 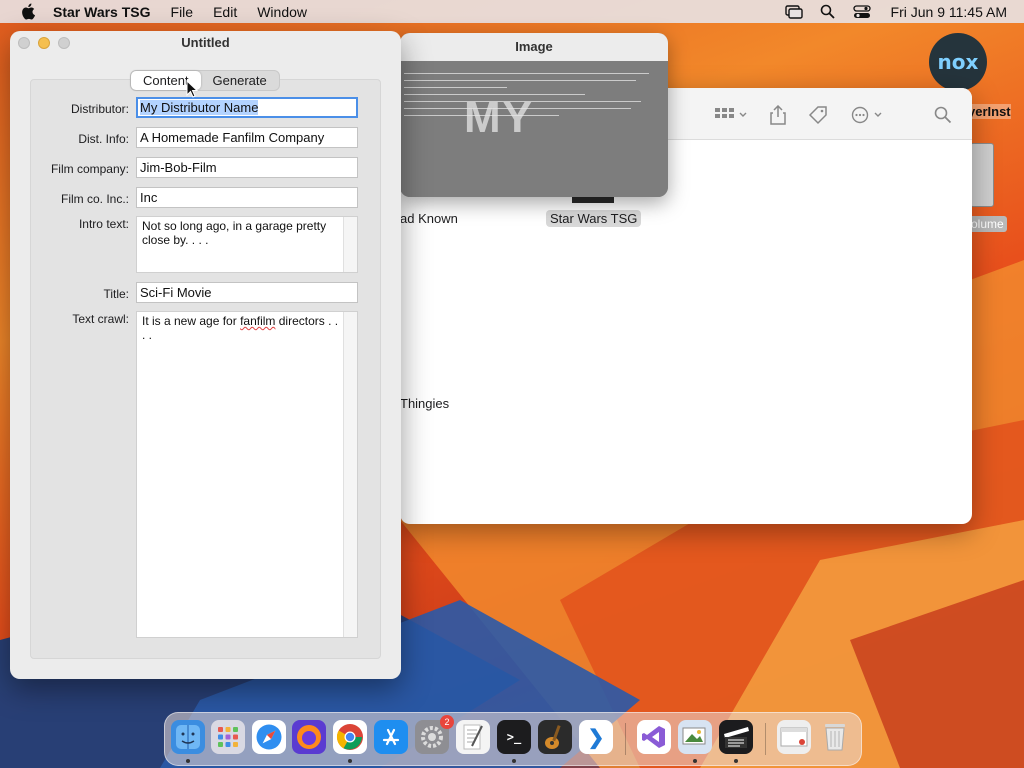 What do you see at coordinates (499, 117) in the screenshot?
I see `my-logo: MY` at bounding box center [499, 117].